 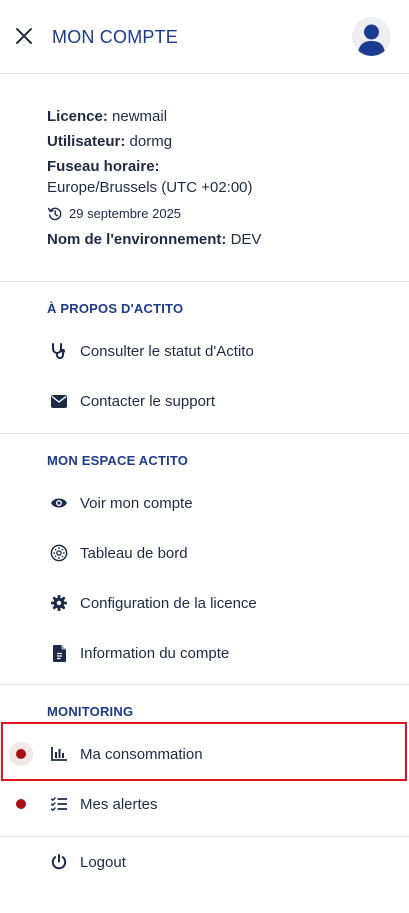 I want to click on gear-icon, so click(x=59, y=603).